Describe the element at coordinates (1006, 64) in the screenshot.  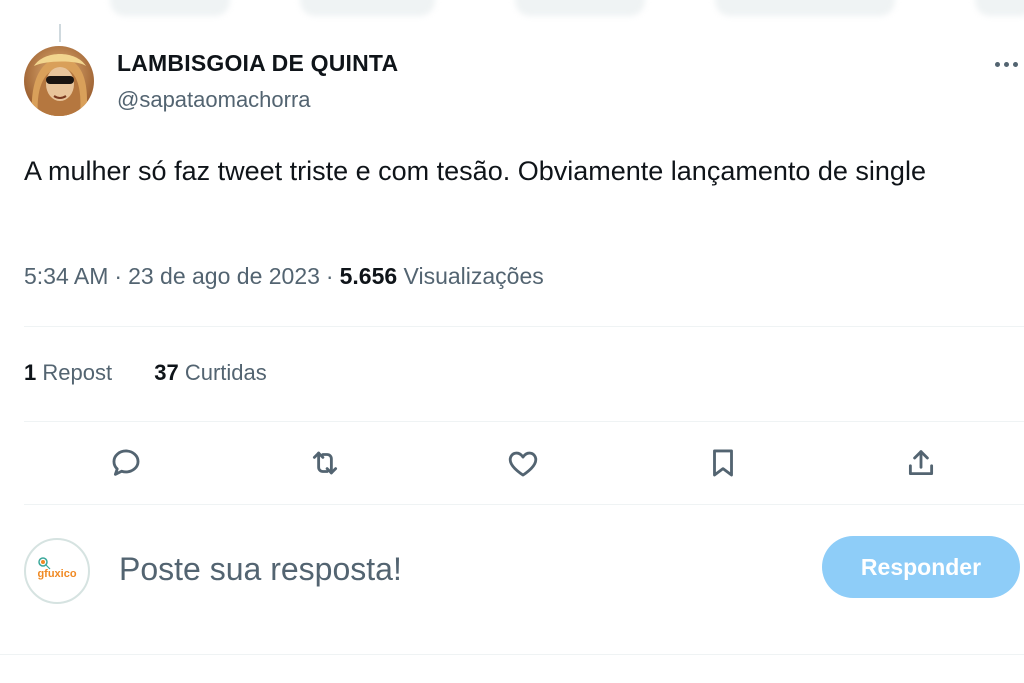
I see `more-options-icon` at that location.